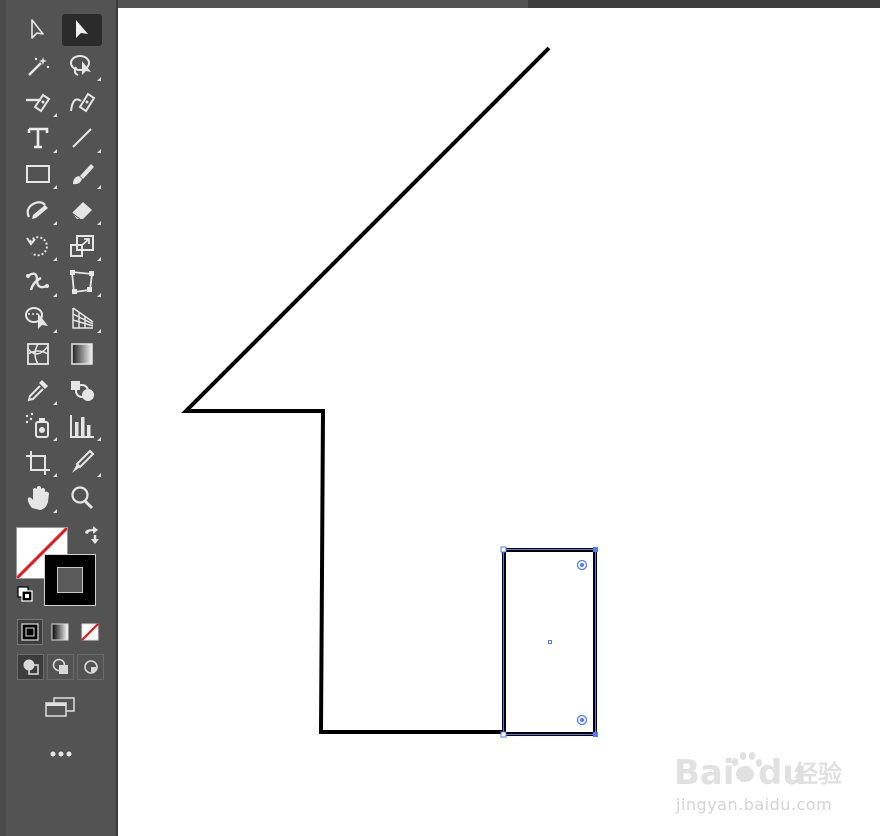 Image resolution: width=880 pixels, height=836 pixels. What do you see at coordinates (758, 772) in the screenshot?
I see `baidu-logo: Bai du 经验` at bounding box center [758, 772].